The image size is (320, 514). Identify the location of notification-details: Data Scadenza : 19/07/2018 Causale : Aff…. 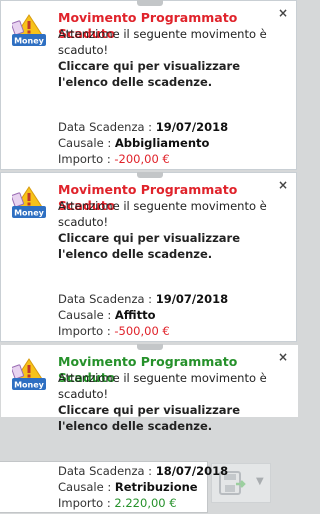
(143, 315).